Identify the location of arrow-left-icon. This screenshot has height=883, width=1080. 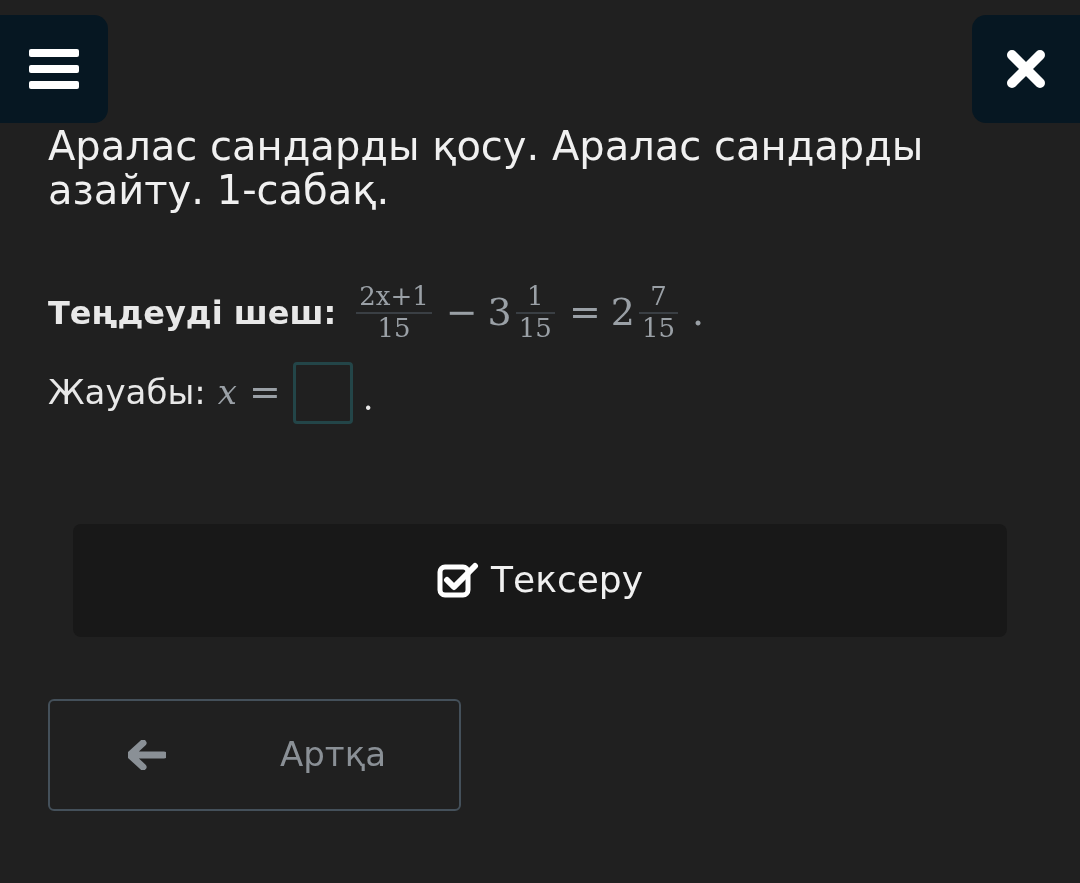
(147, 754).